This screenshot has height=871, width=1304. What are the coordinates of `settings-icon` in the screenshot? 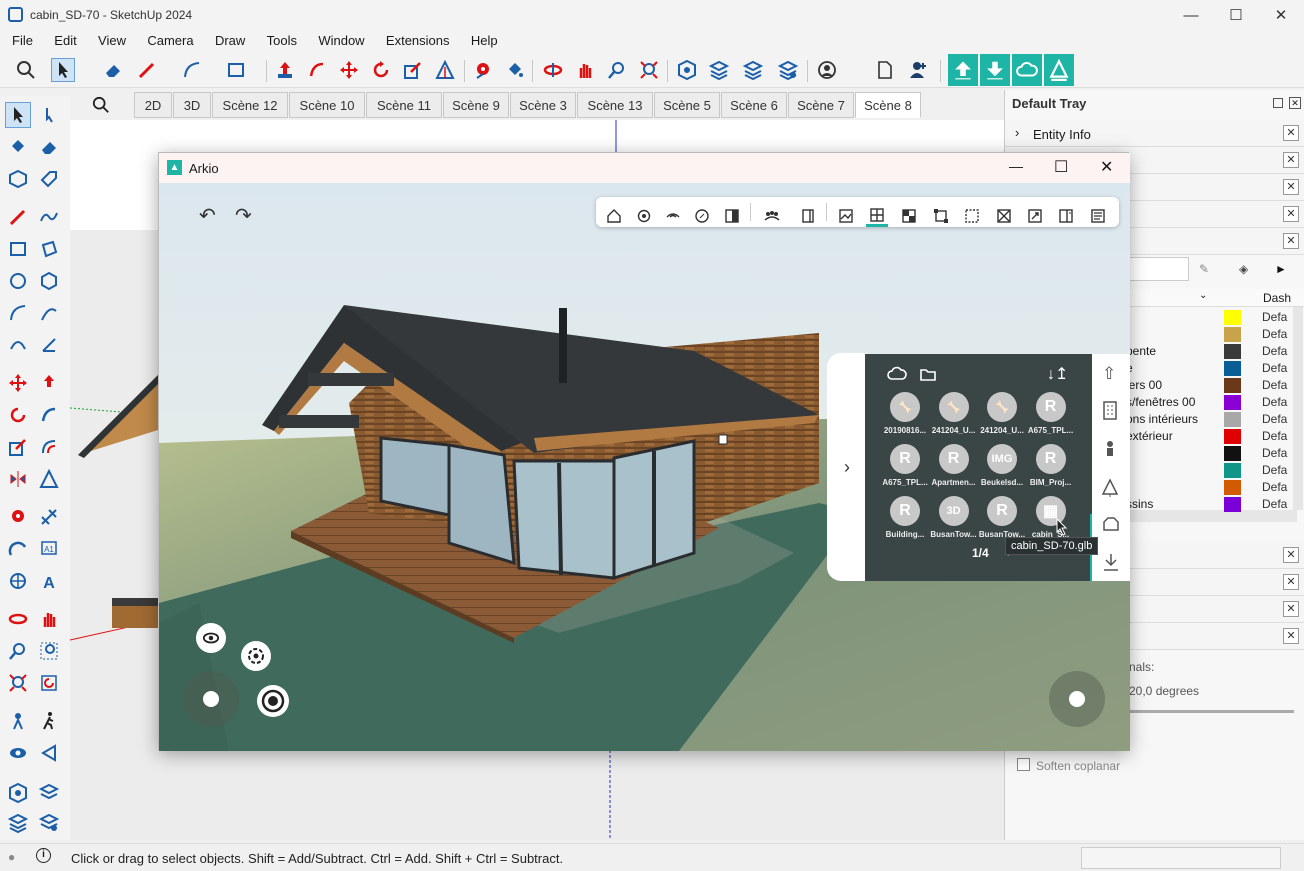 It's located at (644, 216).